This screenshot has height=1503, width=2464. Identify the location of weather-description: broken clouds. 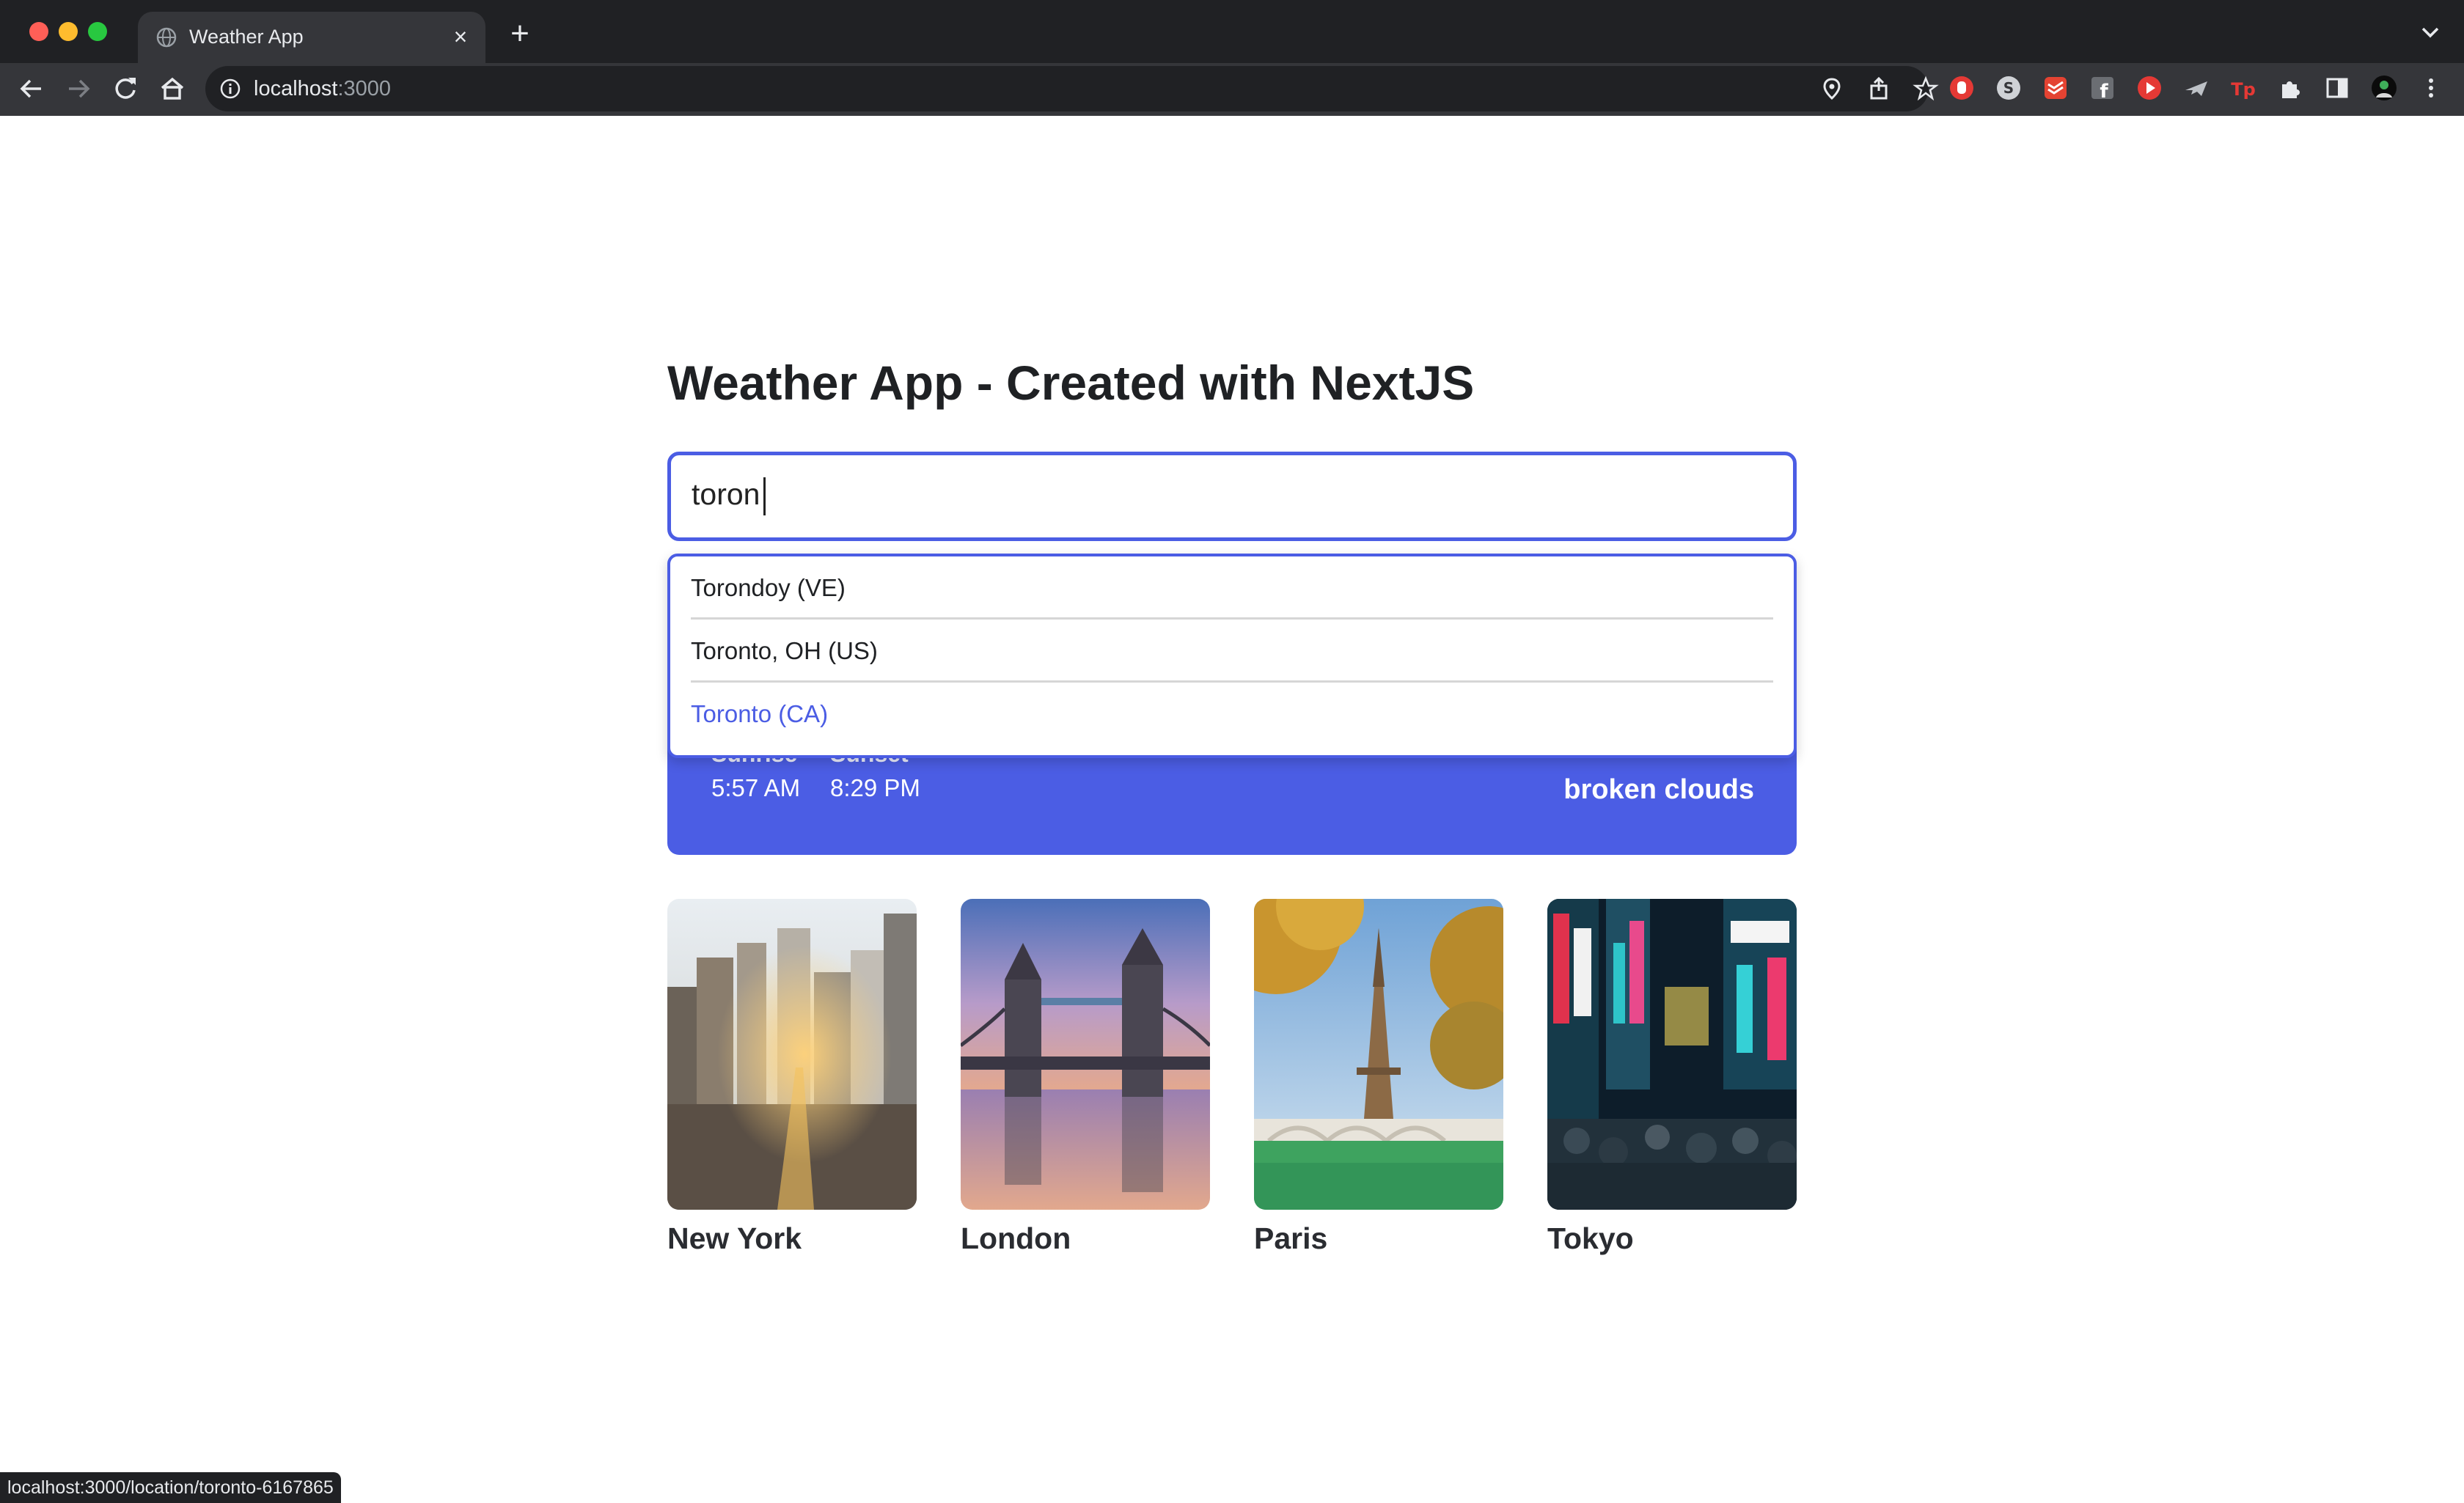
(1658, 789).